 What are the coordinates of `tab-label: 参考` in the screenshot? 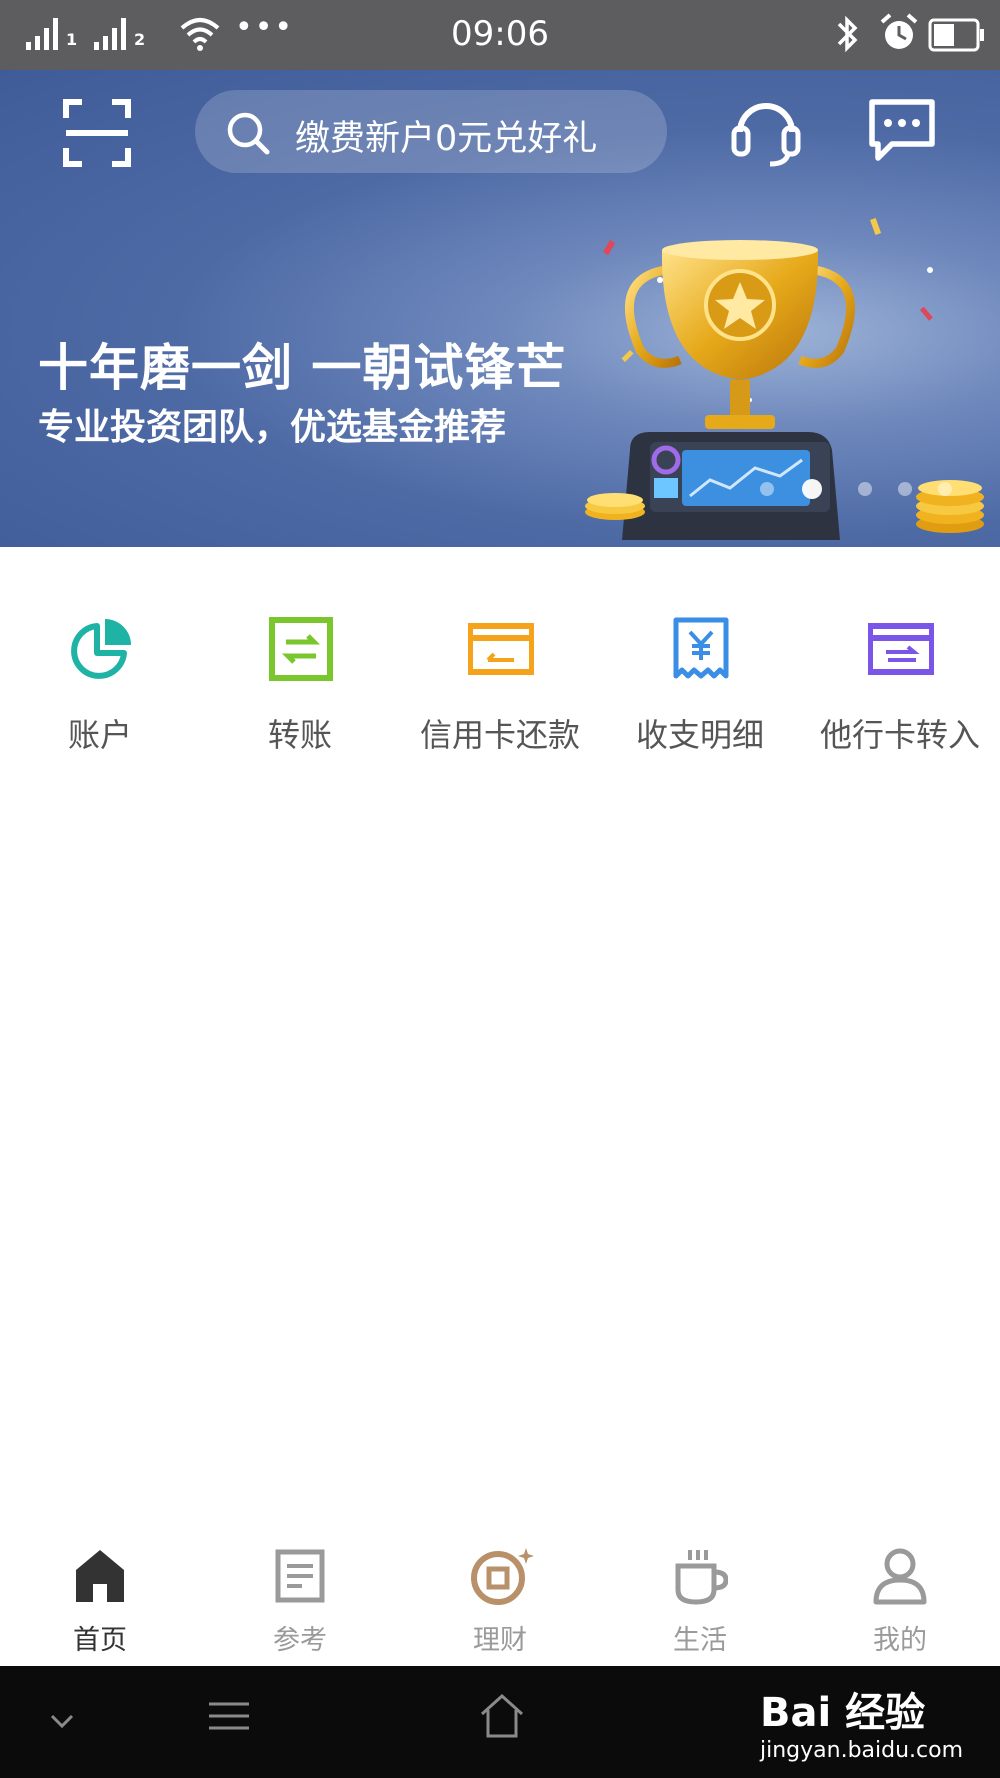 It's located at (300, 1640).